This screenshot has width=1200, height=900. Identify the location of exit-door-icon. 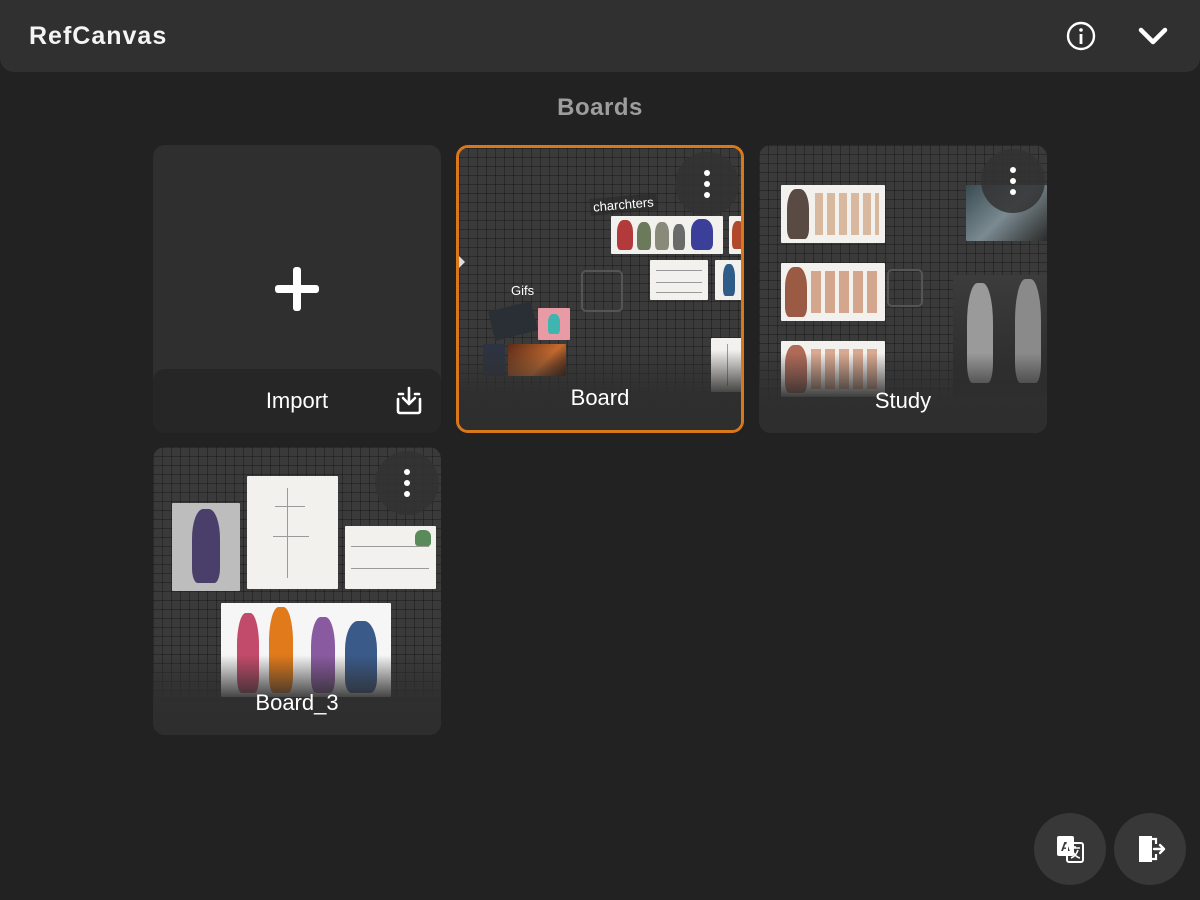
(1152, 849).